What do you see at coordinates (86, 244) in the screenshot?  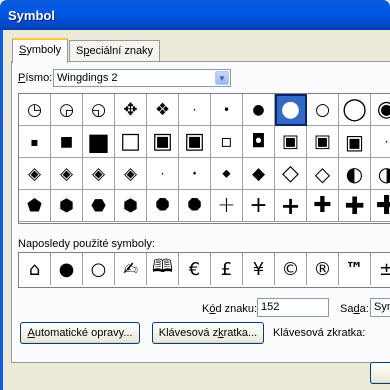 I see `recent-symbols-label: Naposledy použité symboly:` at bounding box center [86, 244].